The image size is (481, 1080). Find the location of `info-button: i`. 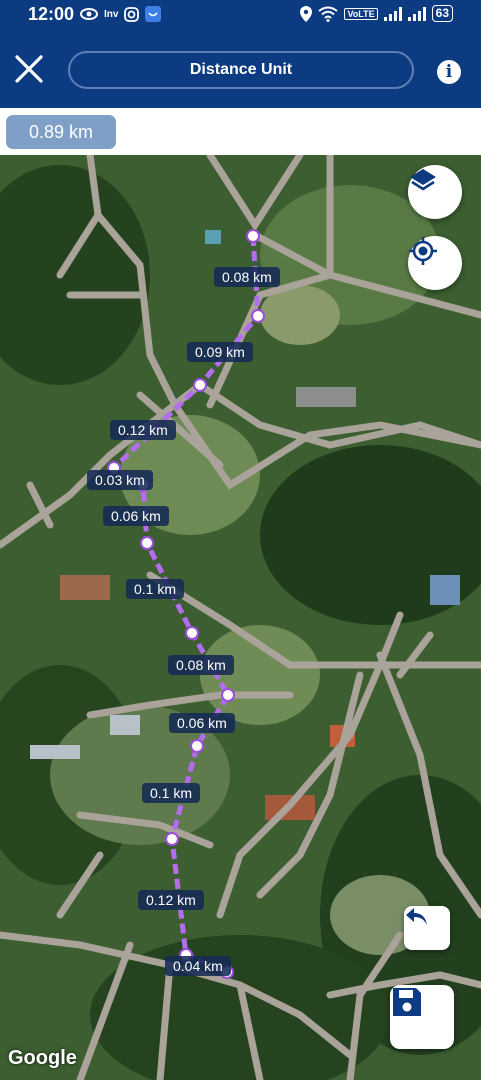

info-button: i is located at coordinates (449, 72).